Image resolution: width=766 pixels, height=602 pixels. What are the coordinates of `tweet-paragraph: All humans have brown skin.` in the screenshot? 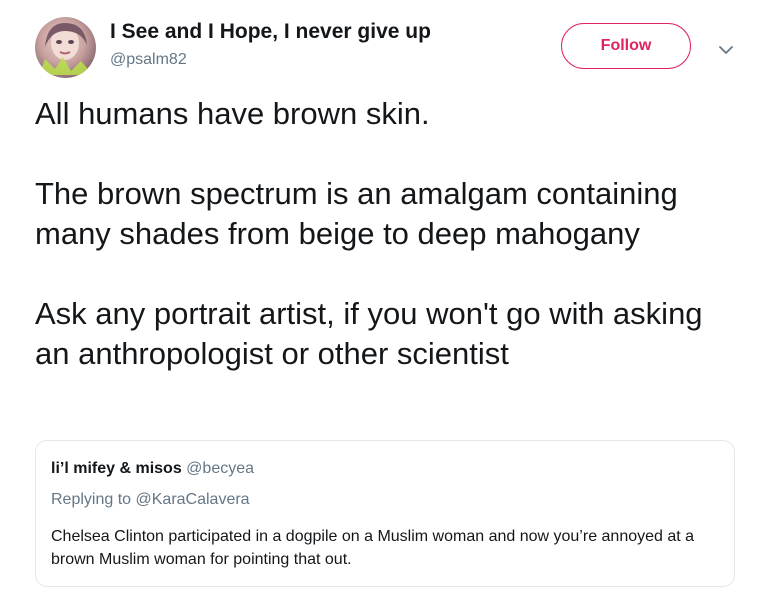 It's located at (232, 113).